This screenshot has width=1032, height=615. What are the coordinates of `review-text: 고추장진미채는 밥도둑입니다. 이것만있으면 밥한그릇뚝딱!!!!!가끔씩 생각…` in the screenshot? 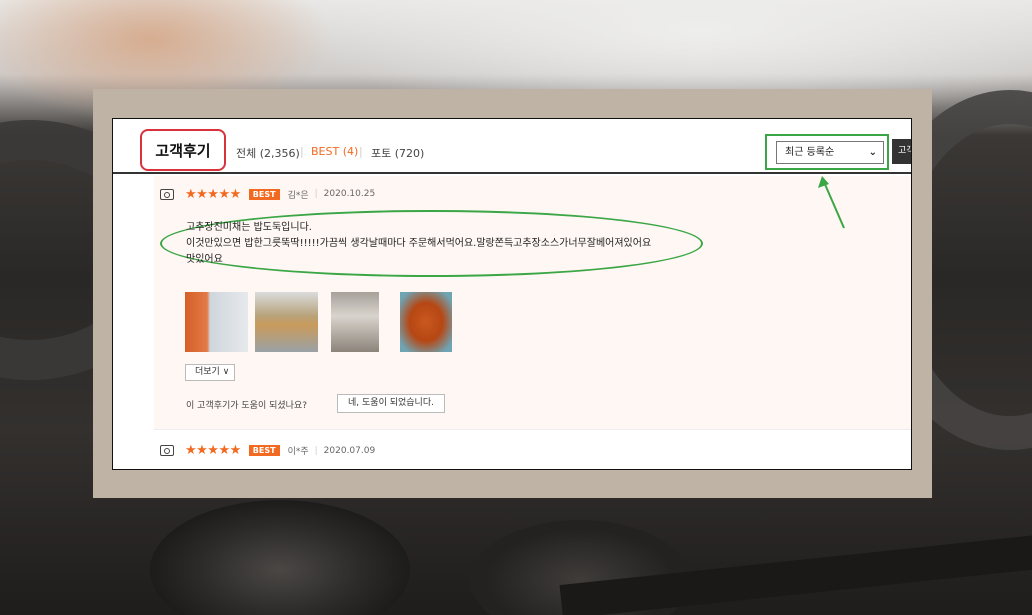 It's located at (418, 244).